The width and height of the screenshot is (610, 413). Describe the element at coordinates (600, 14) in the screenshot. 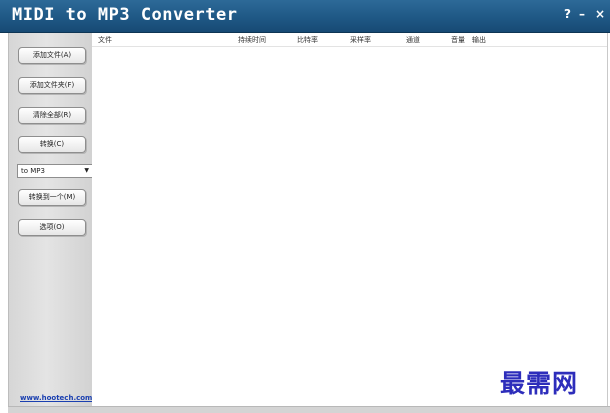

I see `close-button: ×` at that location.